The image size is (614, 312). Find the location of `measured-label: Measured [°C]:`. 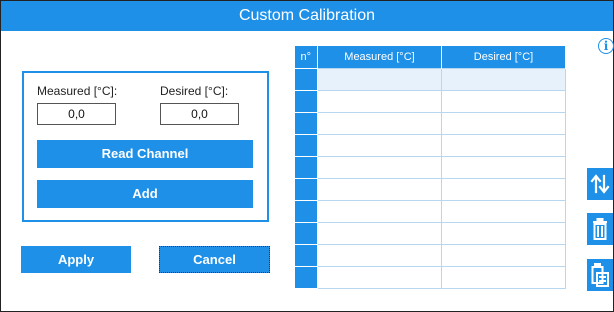

measured-label: Measured [°C]: is located at coordinates (77, 91).